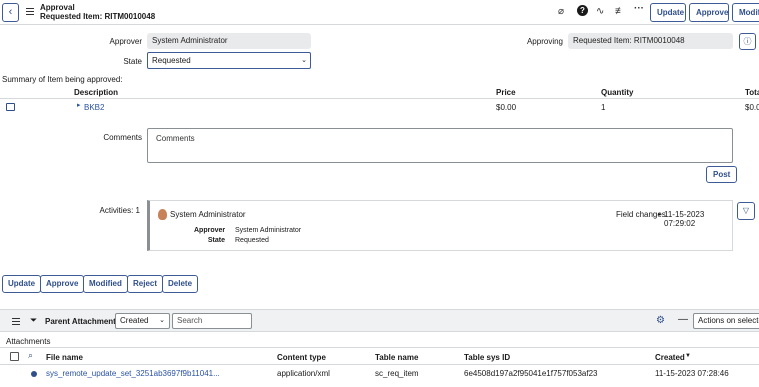 The height and width of the screenshot is (387, 759). I want to click on context-menu-icon, so click(30, 12).